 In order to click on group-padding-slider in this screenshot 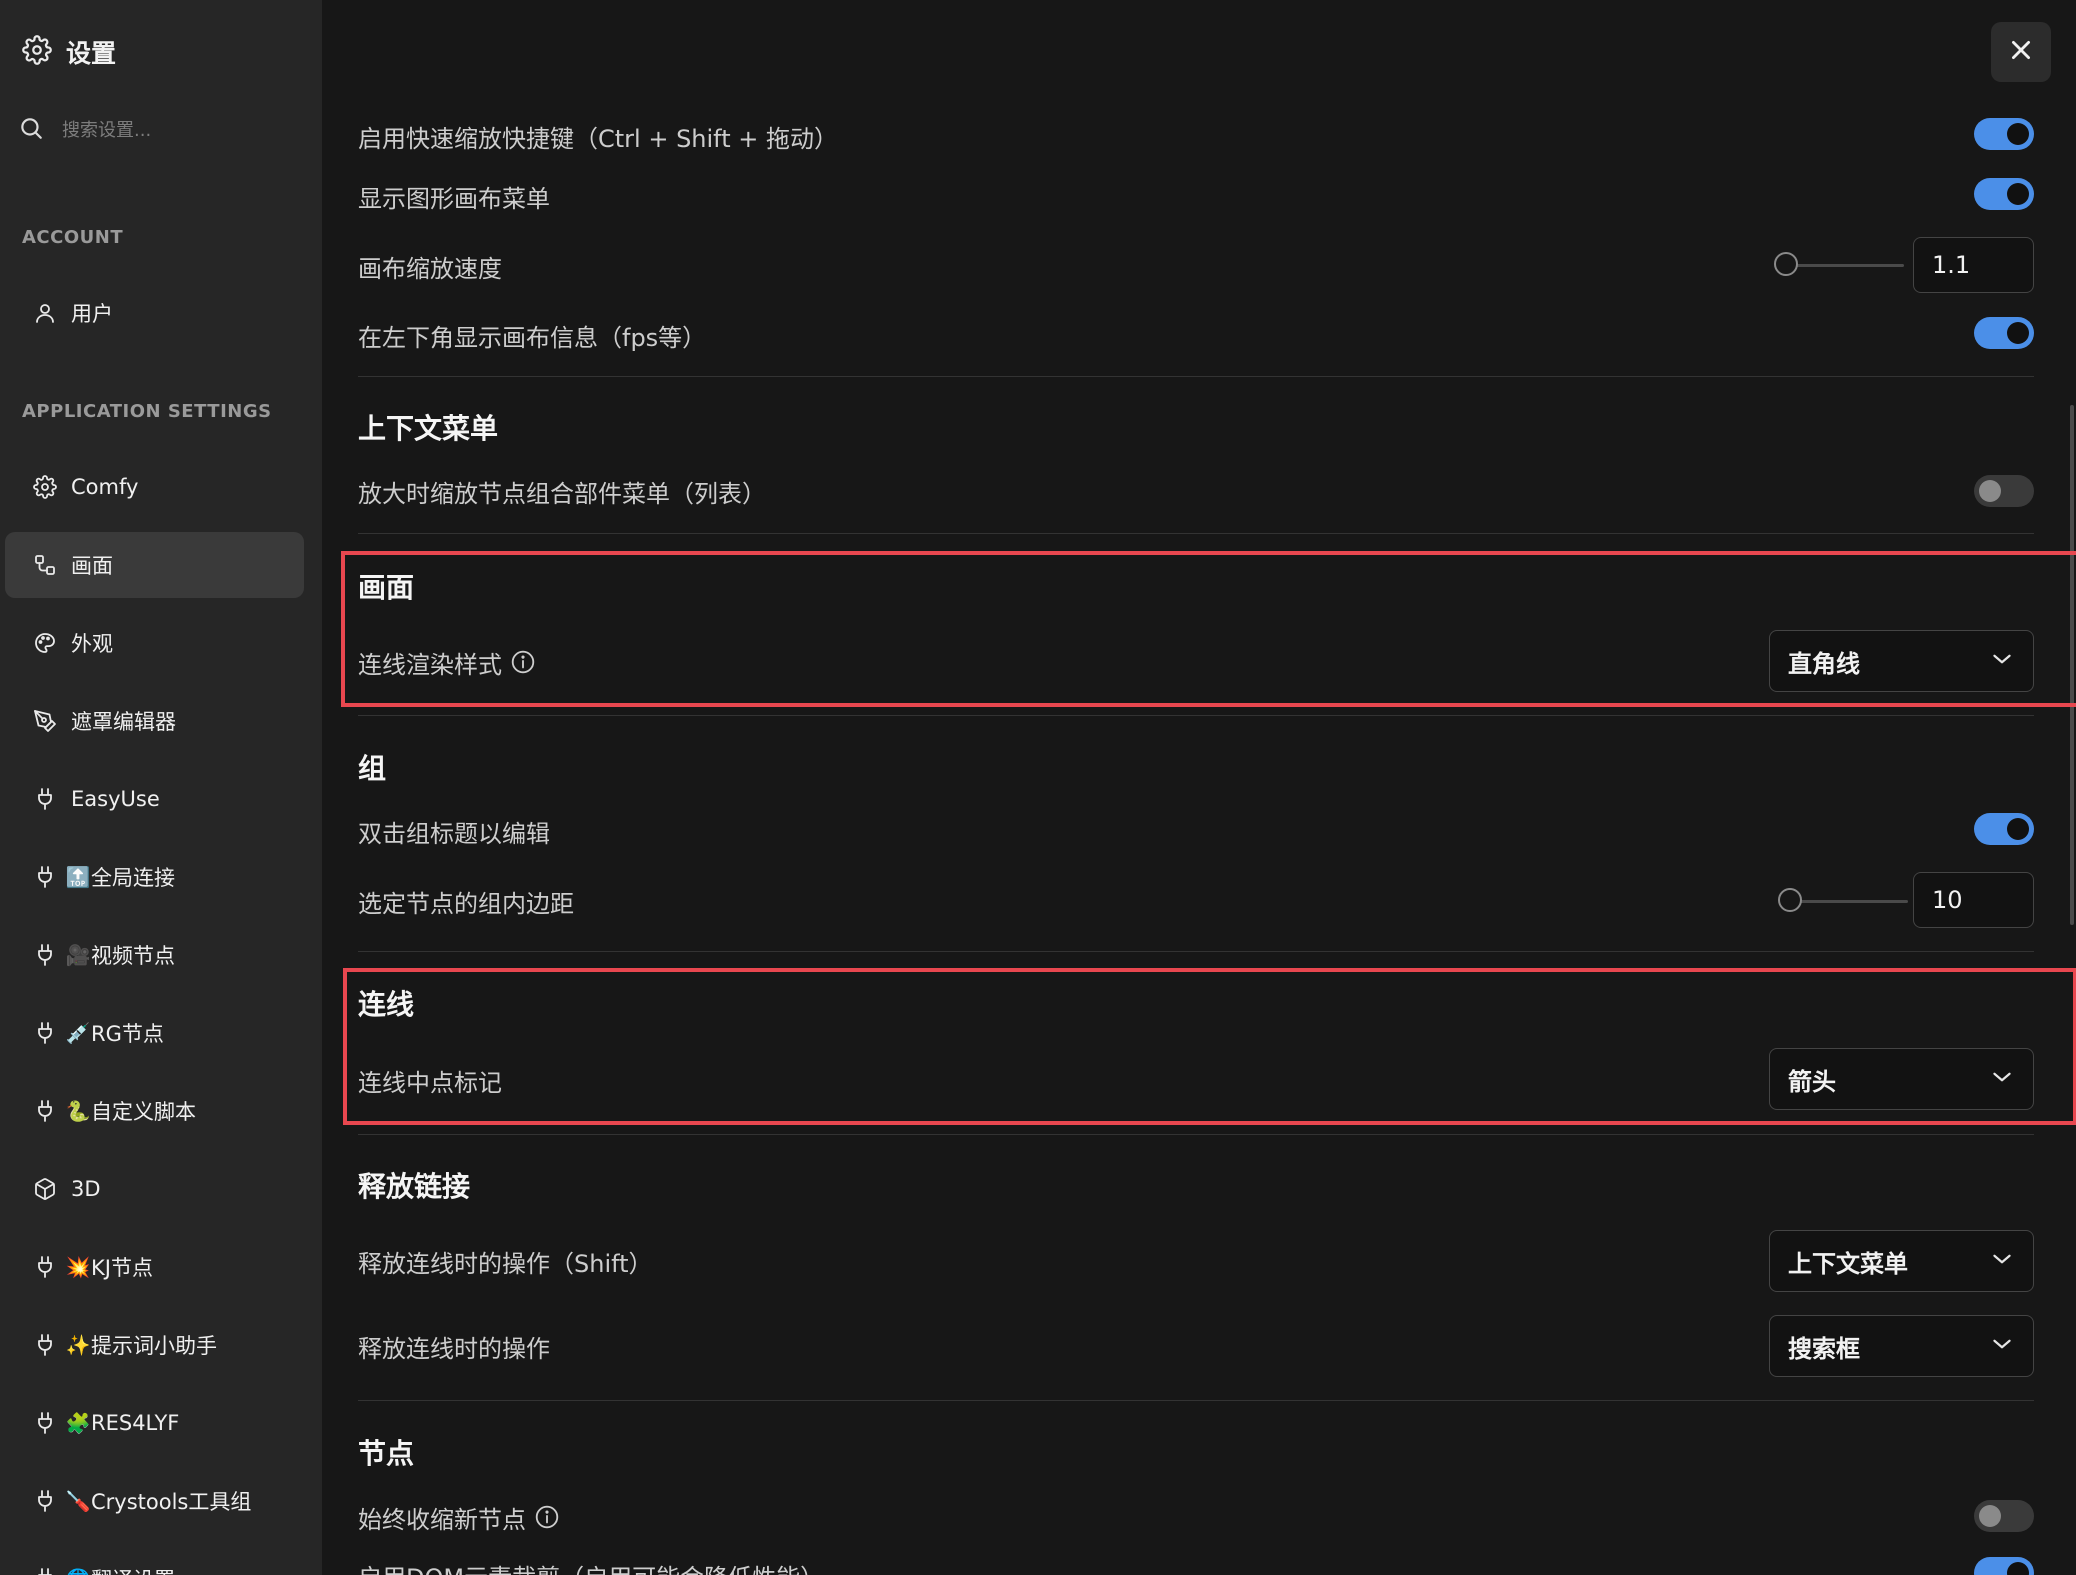, I will do `click(1843, 901)`.